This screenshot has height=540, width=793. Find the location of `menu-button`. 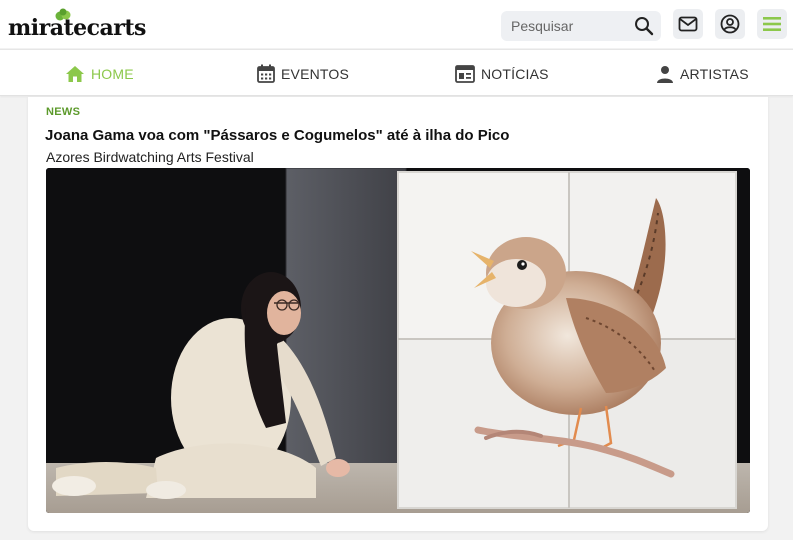

menu-button is located at coordinates (772, 24).